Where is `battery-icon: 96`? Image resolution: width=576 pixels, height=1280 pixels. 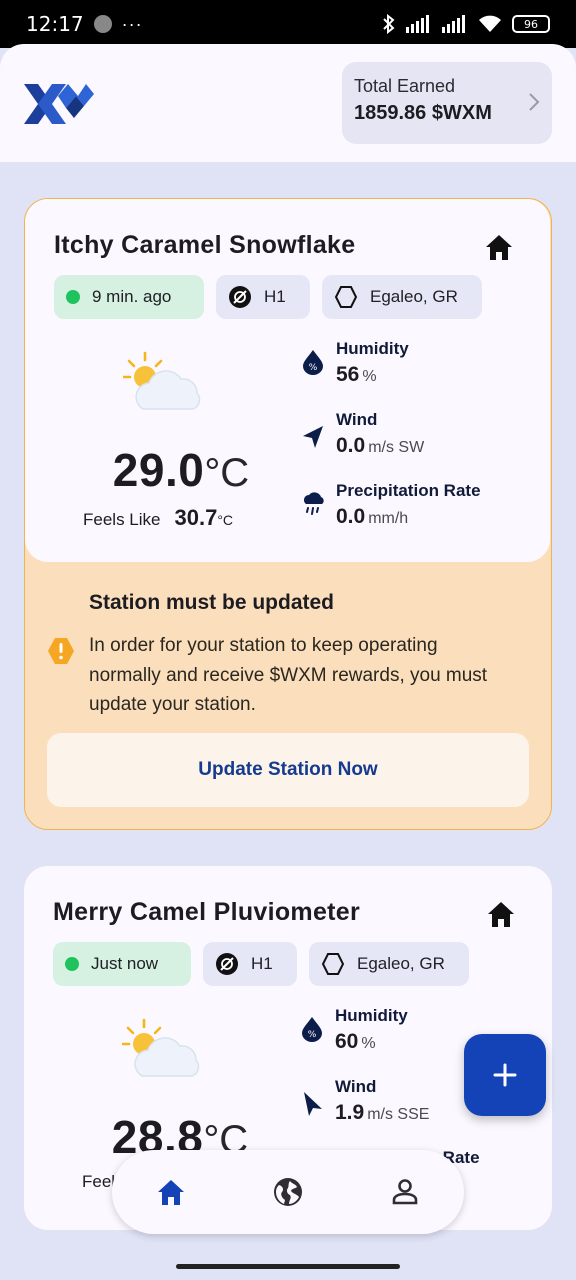
battery-icon: 96 is located at coordinates (531, 24).